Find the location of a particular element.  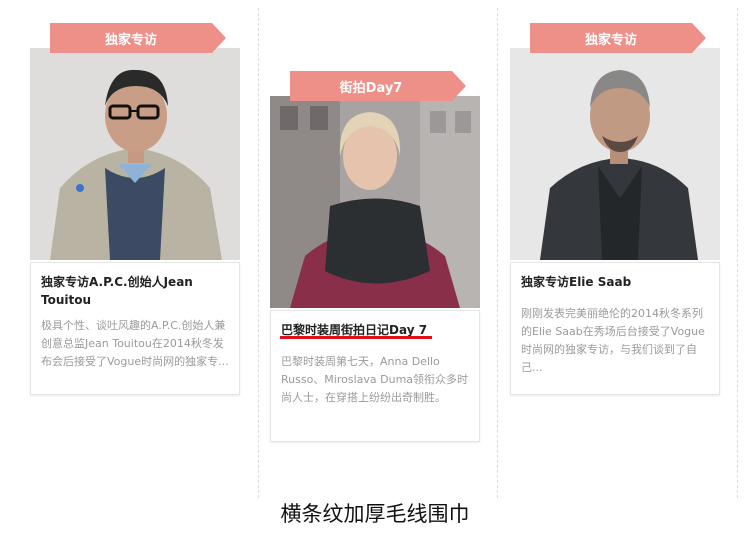

card-title: 独家专访Elie Saab is located at coordinates (615, 282).